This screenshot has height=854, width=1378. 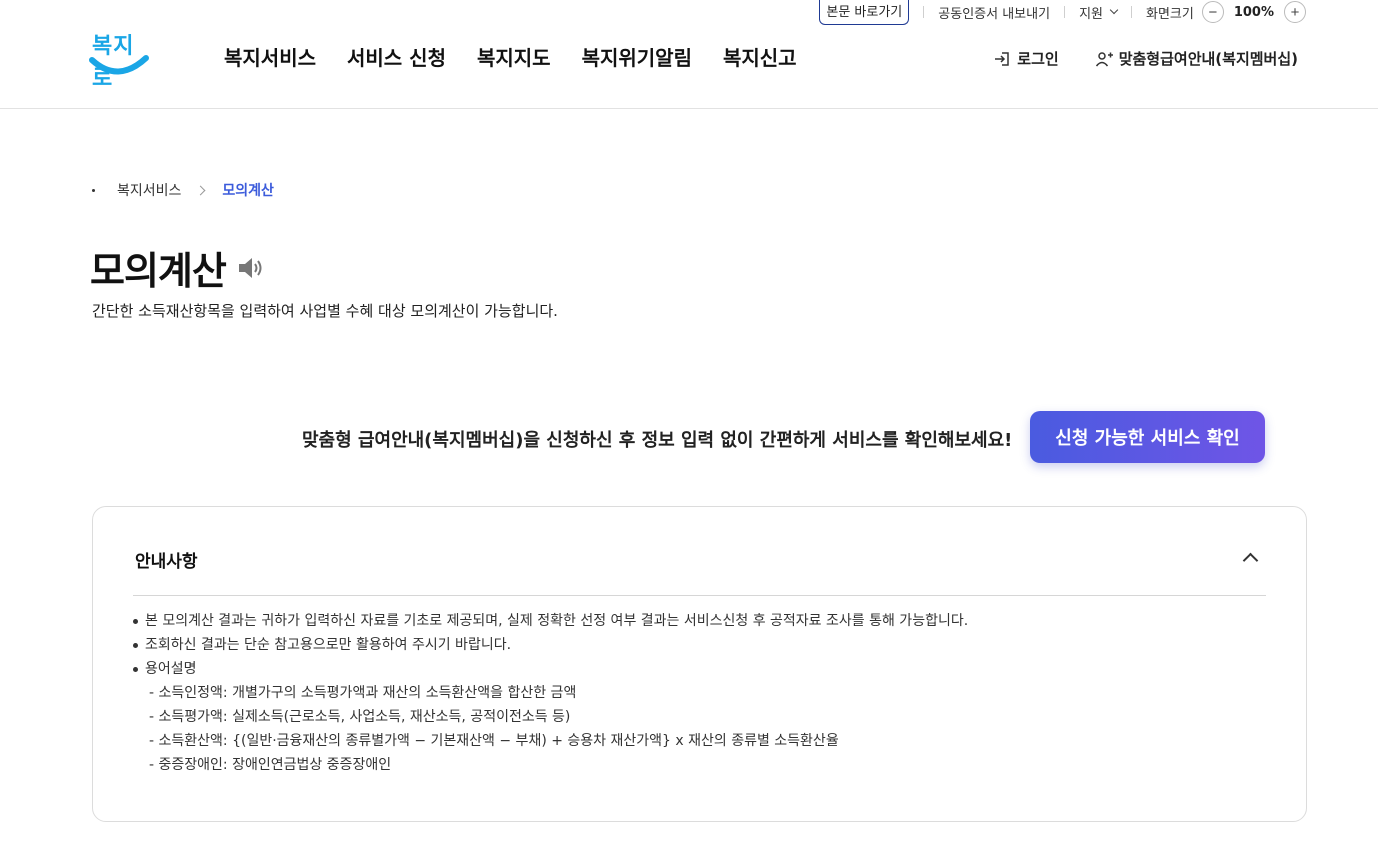 I want to click on logo-smile-icon, so click(x=119, y=65).